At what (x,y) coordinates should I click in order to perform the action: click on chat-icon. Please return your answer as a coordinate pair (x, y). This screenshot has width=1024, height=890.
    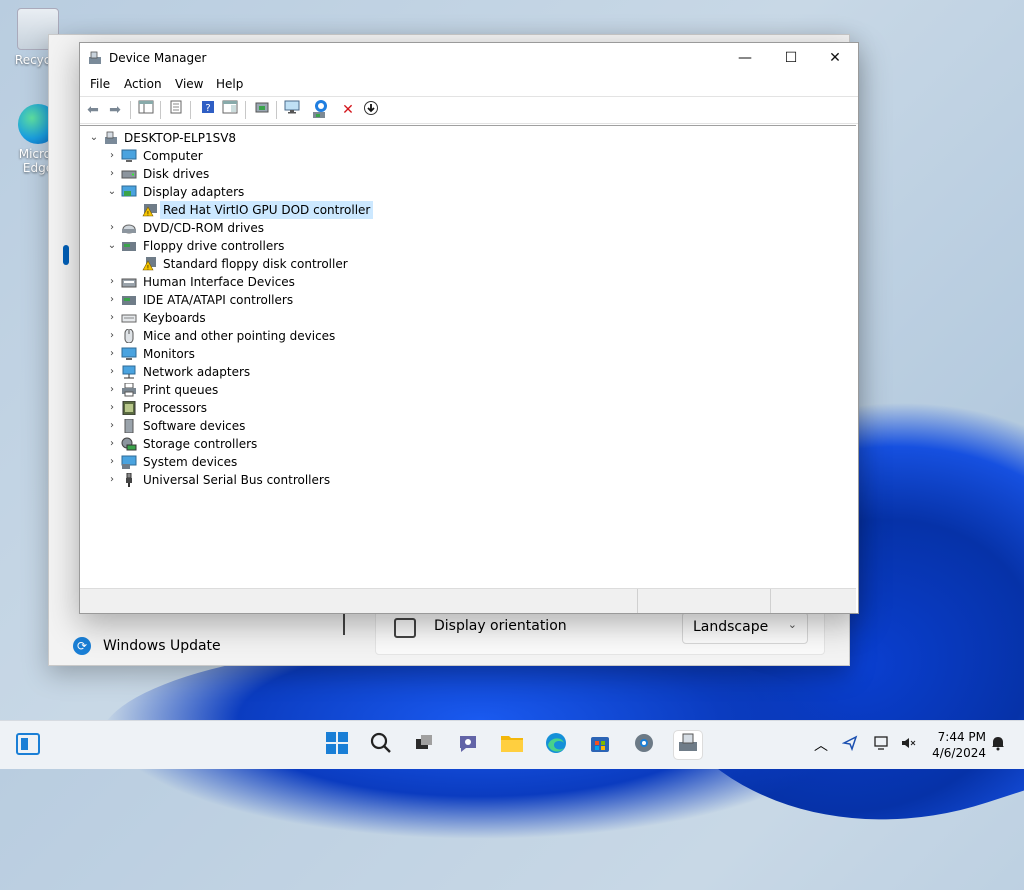
    Looking at the image, I should click on (468, 745).